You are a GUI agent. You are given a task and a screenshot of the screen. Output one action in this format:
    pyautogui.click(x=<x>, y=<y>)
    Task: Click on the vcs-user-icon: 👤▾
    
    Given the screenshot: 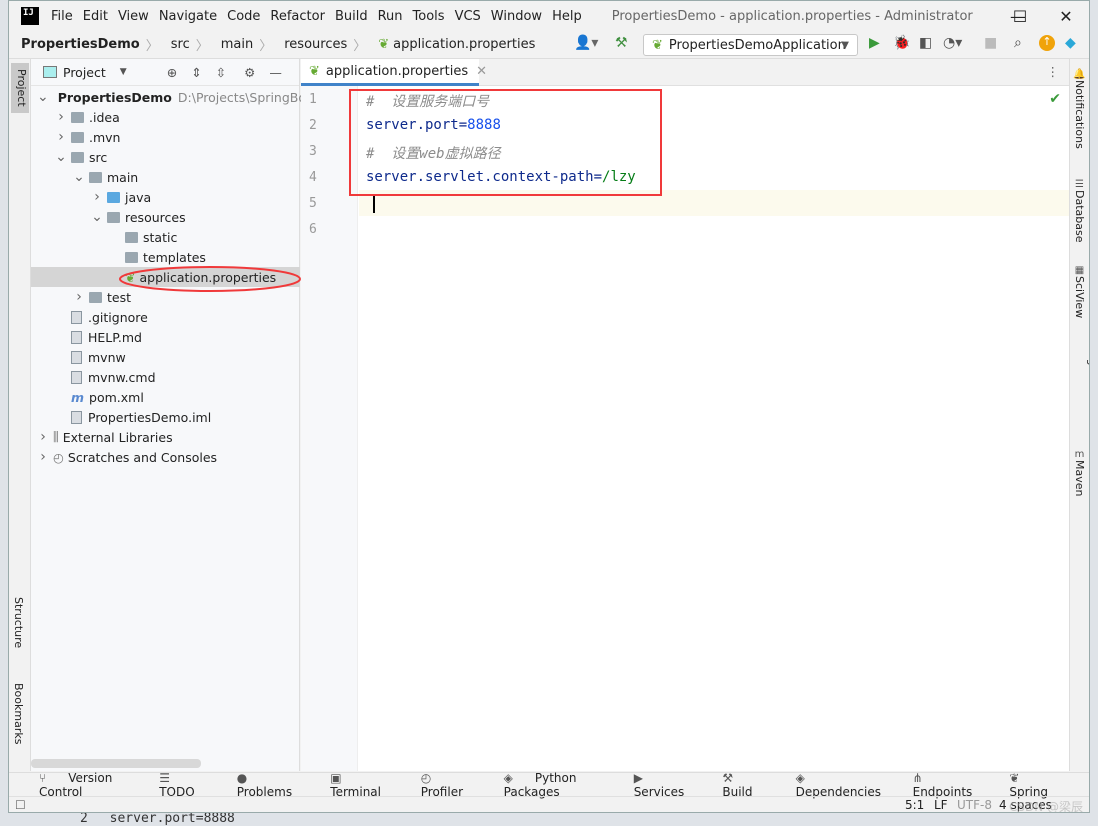 What is the action you would take?
    pyautogui.click(x=586, y=43)
    